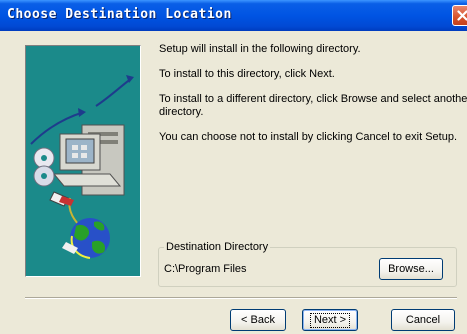 This screenshot has width=467, height=334. I want to click on browse-instruction-text-continued: directory., so click(181, 112).